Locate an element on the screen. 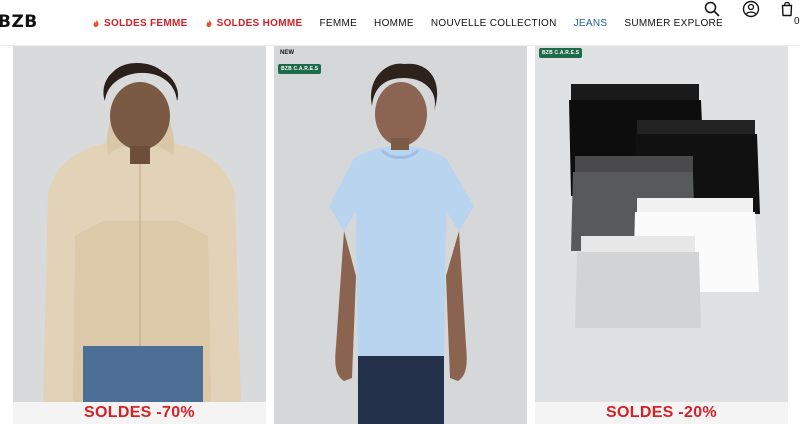 This screenshot has height=424, width=800. nav-femme: FEMME is located at coordinates (338, 23).